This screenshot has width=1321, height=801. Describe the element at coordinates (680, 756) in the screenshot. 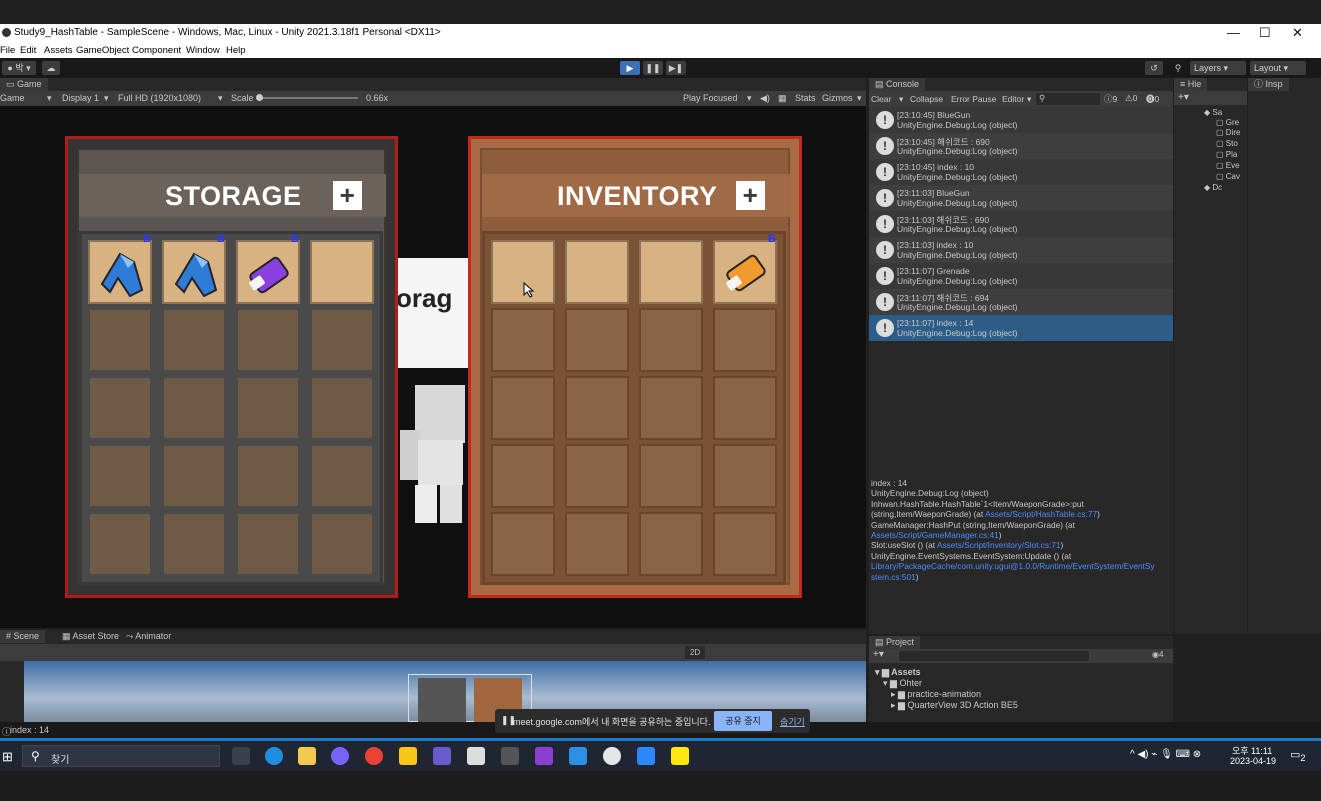

I see `kakaotalk-icon` at that location.